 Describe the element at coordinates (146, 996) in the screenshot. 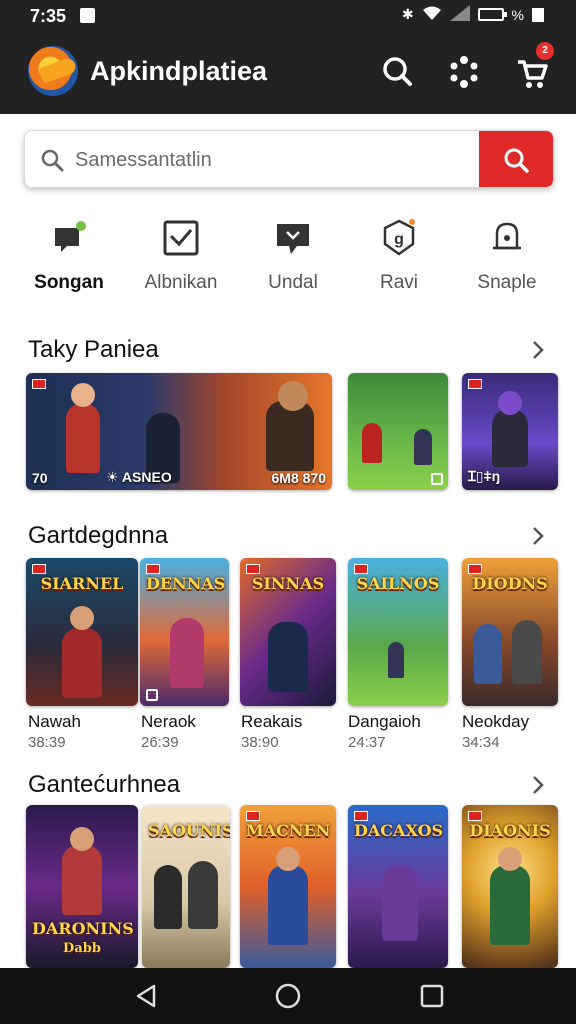

I see `back-icon` at that location.